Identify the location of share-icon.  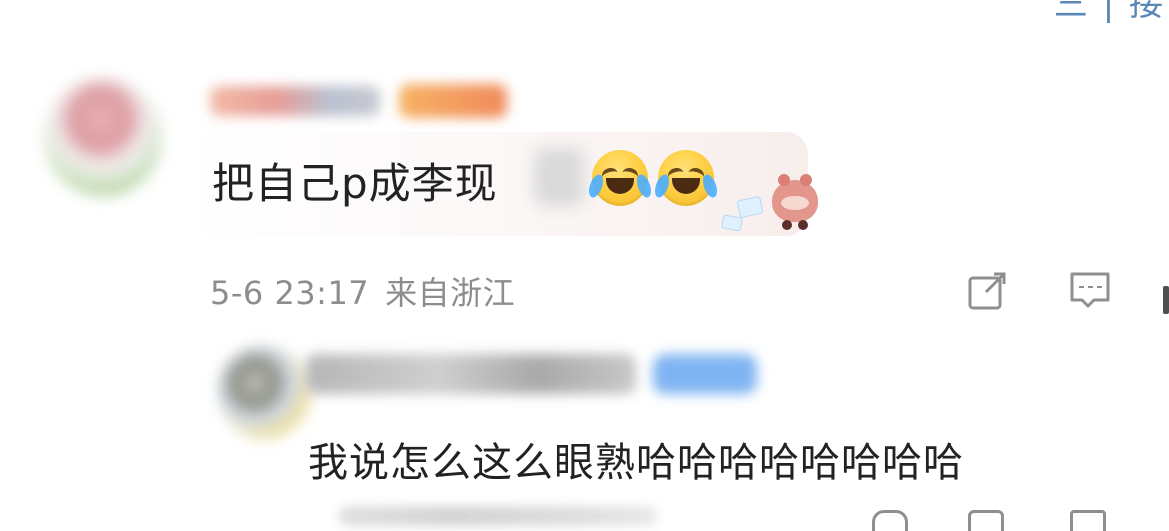
(987, 291).